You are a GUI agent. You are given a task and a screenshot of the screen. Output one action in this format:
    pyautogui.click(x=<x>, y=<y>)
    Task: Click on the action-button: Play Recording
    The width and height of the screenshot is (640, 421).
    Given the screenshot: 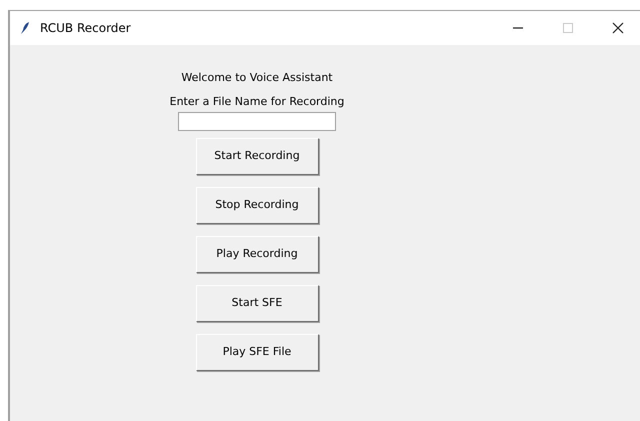 What is the action you would take?
    pyautogui.click(x=257, y=254)
    